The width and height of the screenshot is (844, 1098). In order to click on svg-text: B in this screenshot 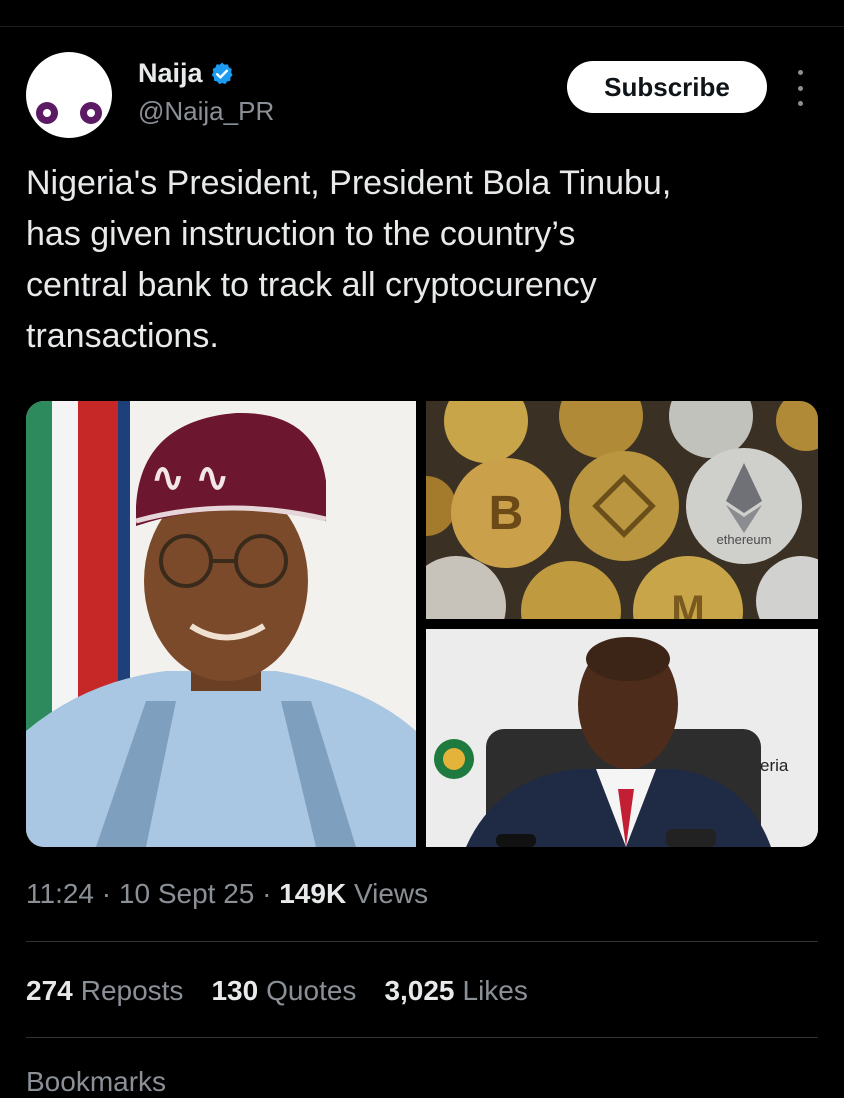, I will do `click(506, 513)`.